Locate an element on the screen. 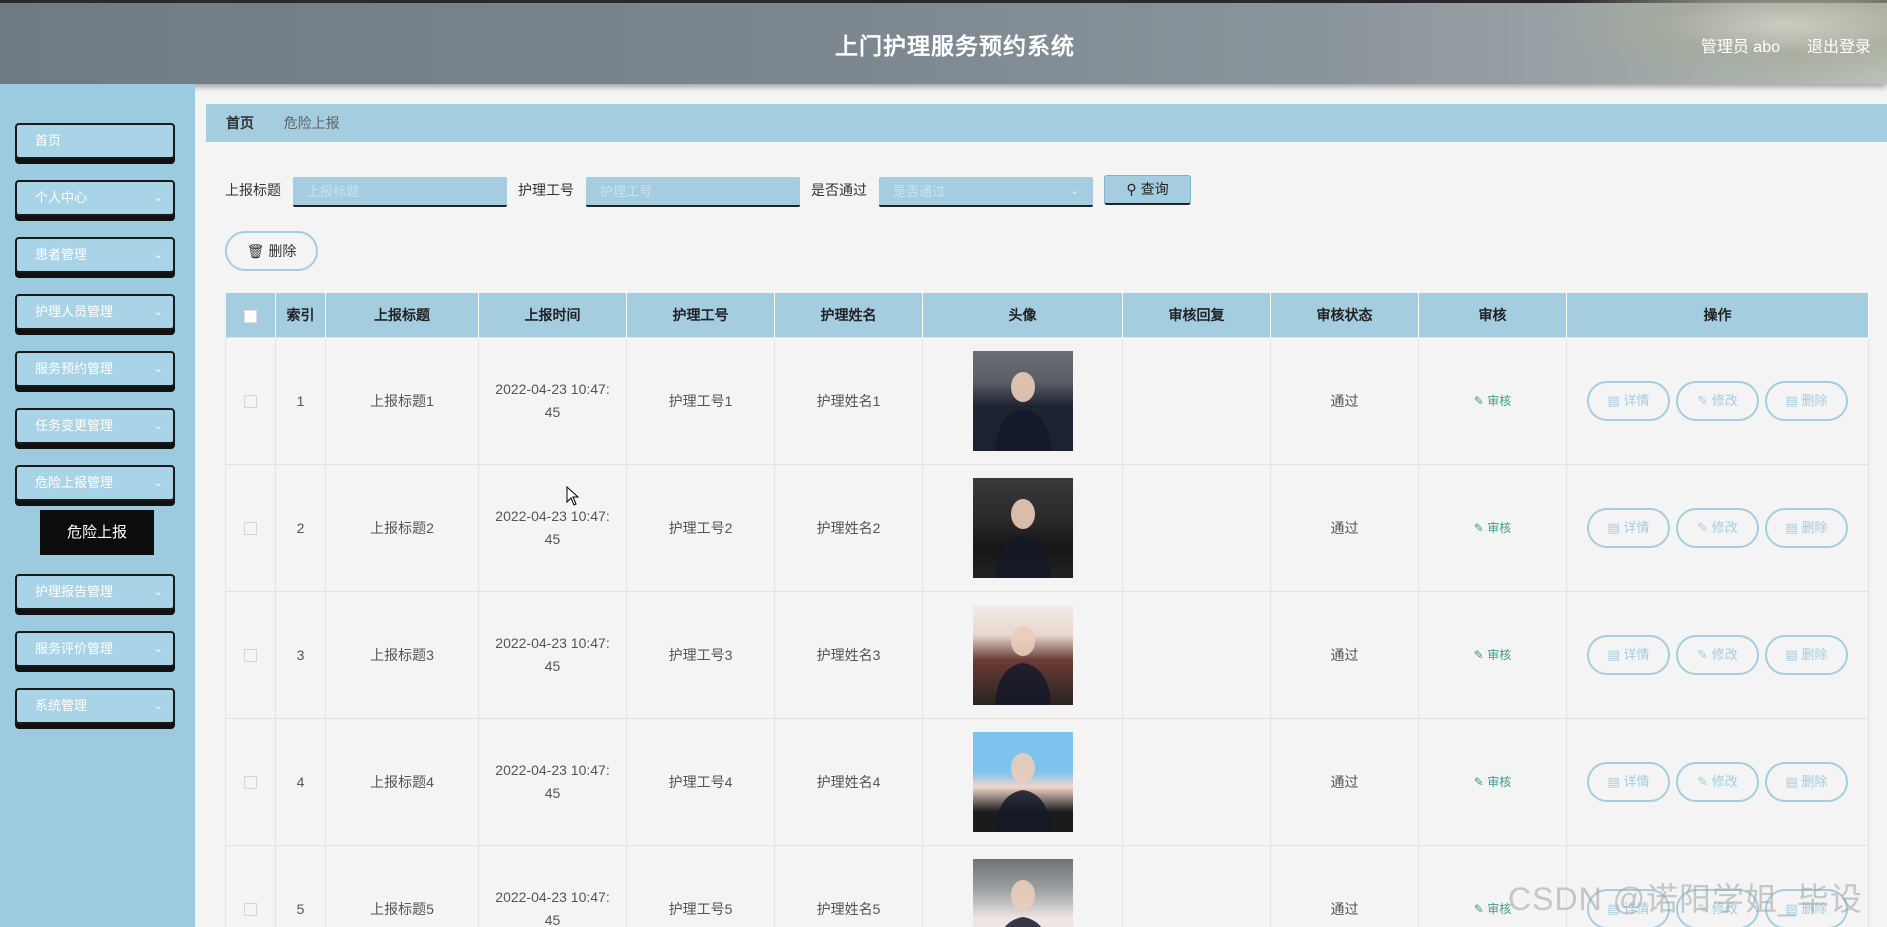 The width and height of the screenshot is (1887, 927). cell-time-seconds: 45 is located at coordinates (552, 792).